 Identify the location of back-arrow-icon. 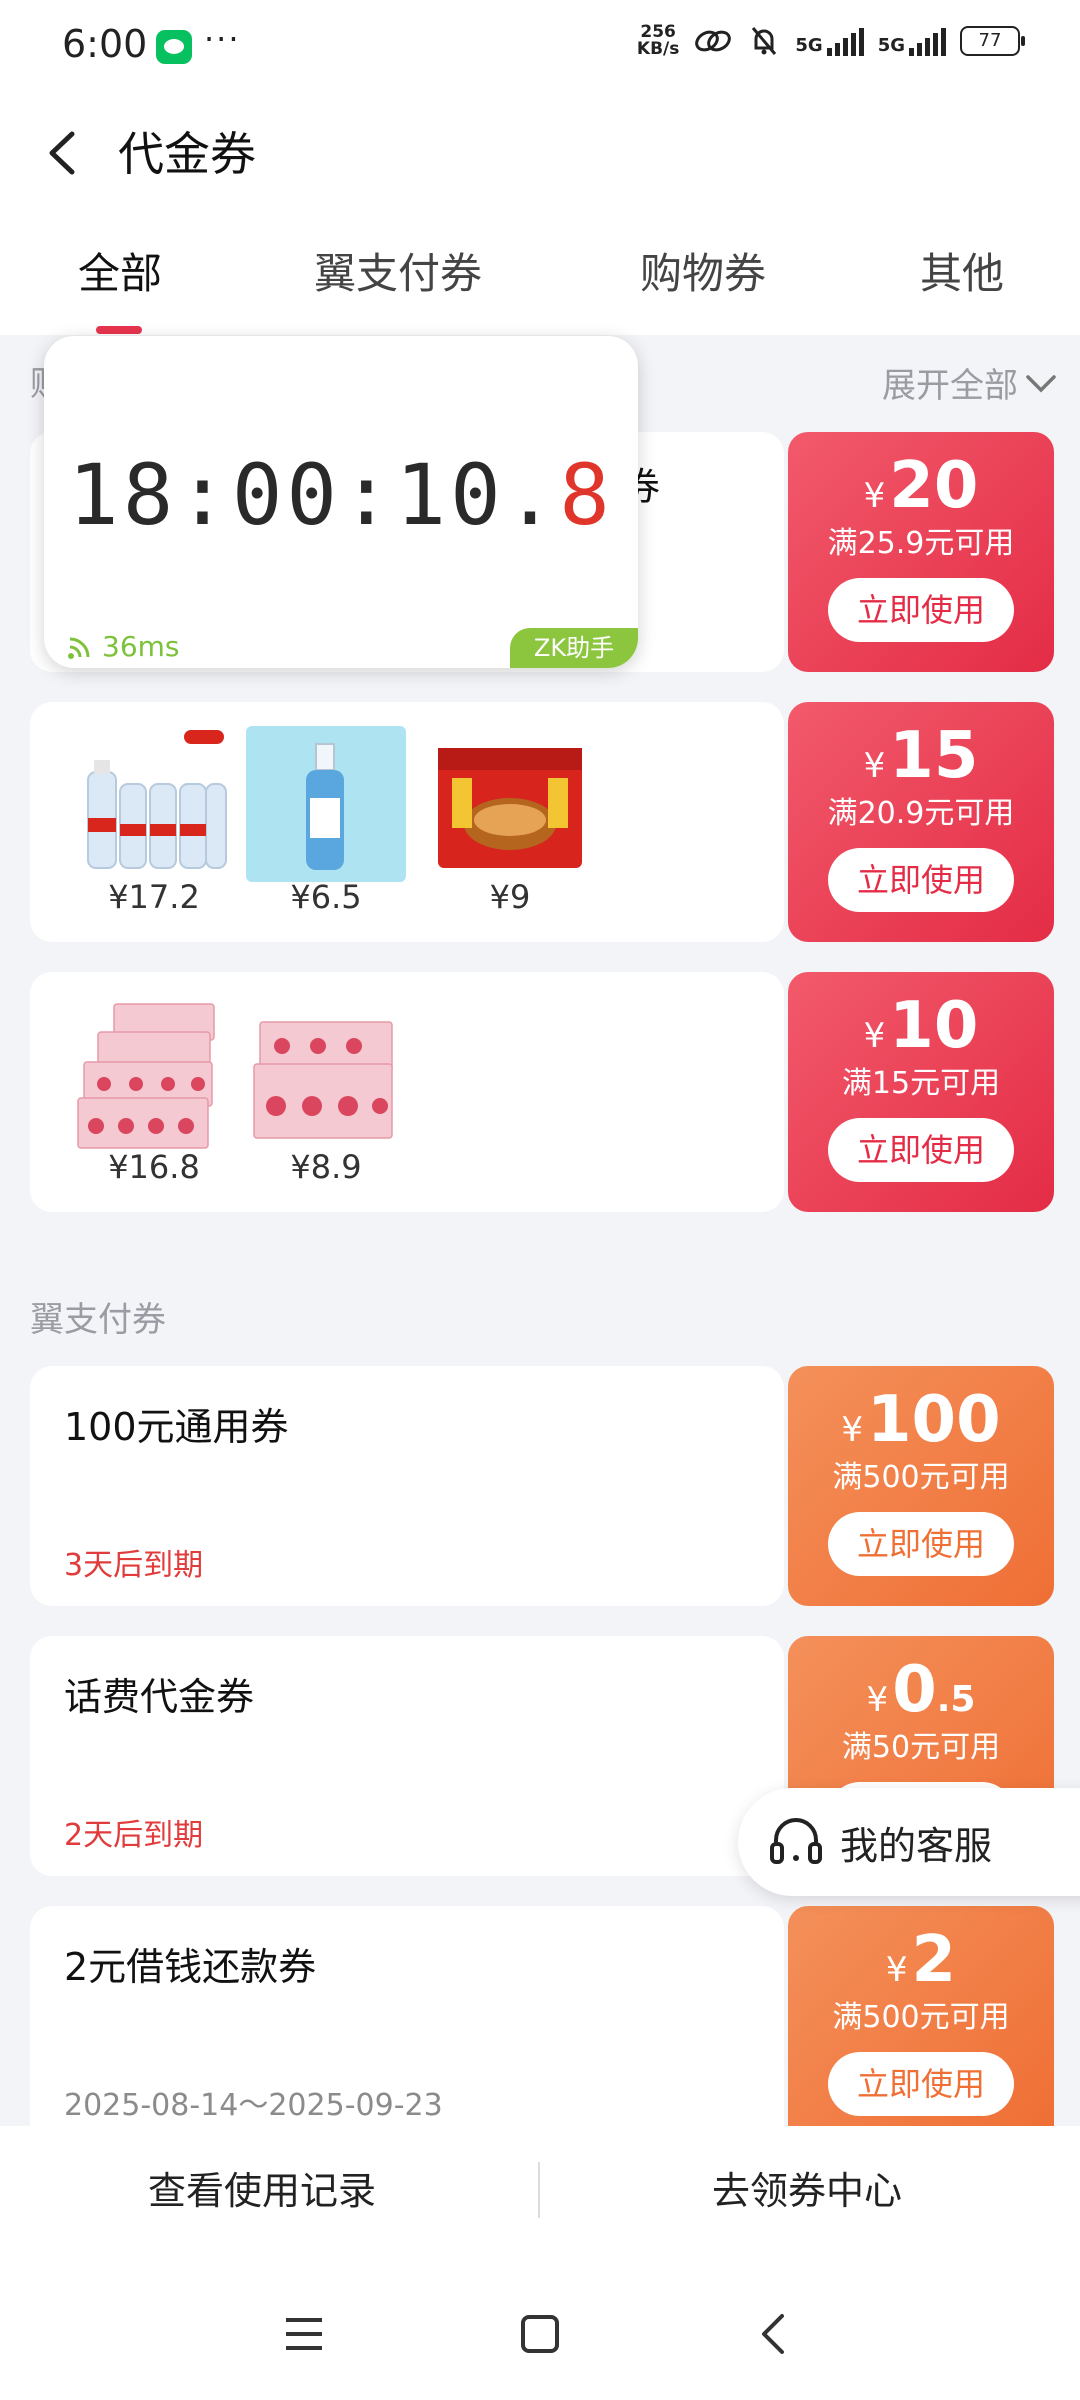
(62, 153).